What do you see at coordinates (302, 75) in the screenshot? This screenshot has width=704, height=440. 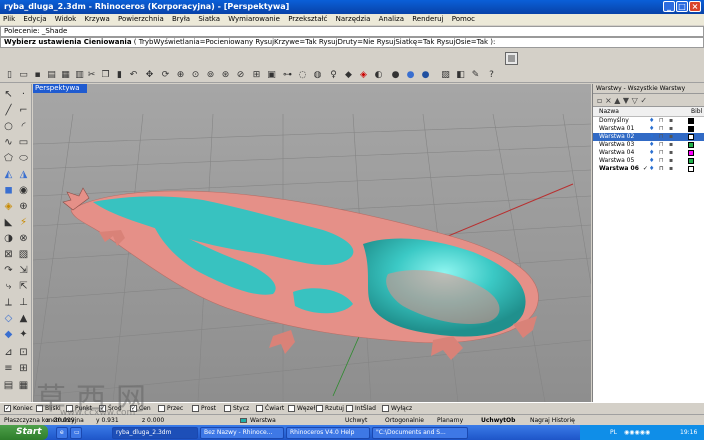 I see `select-icon: ◌` at bounding box center [302, 75].